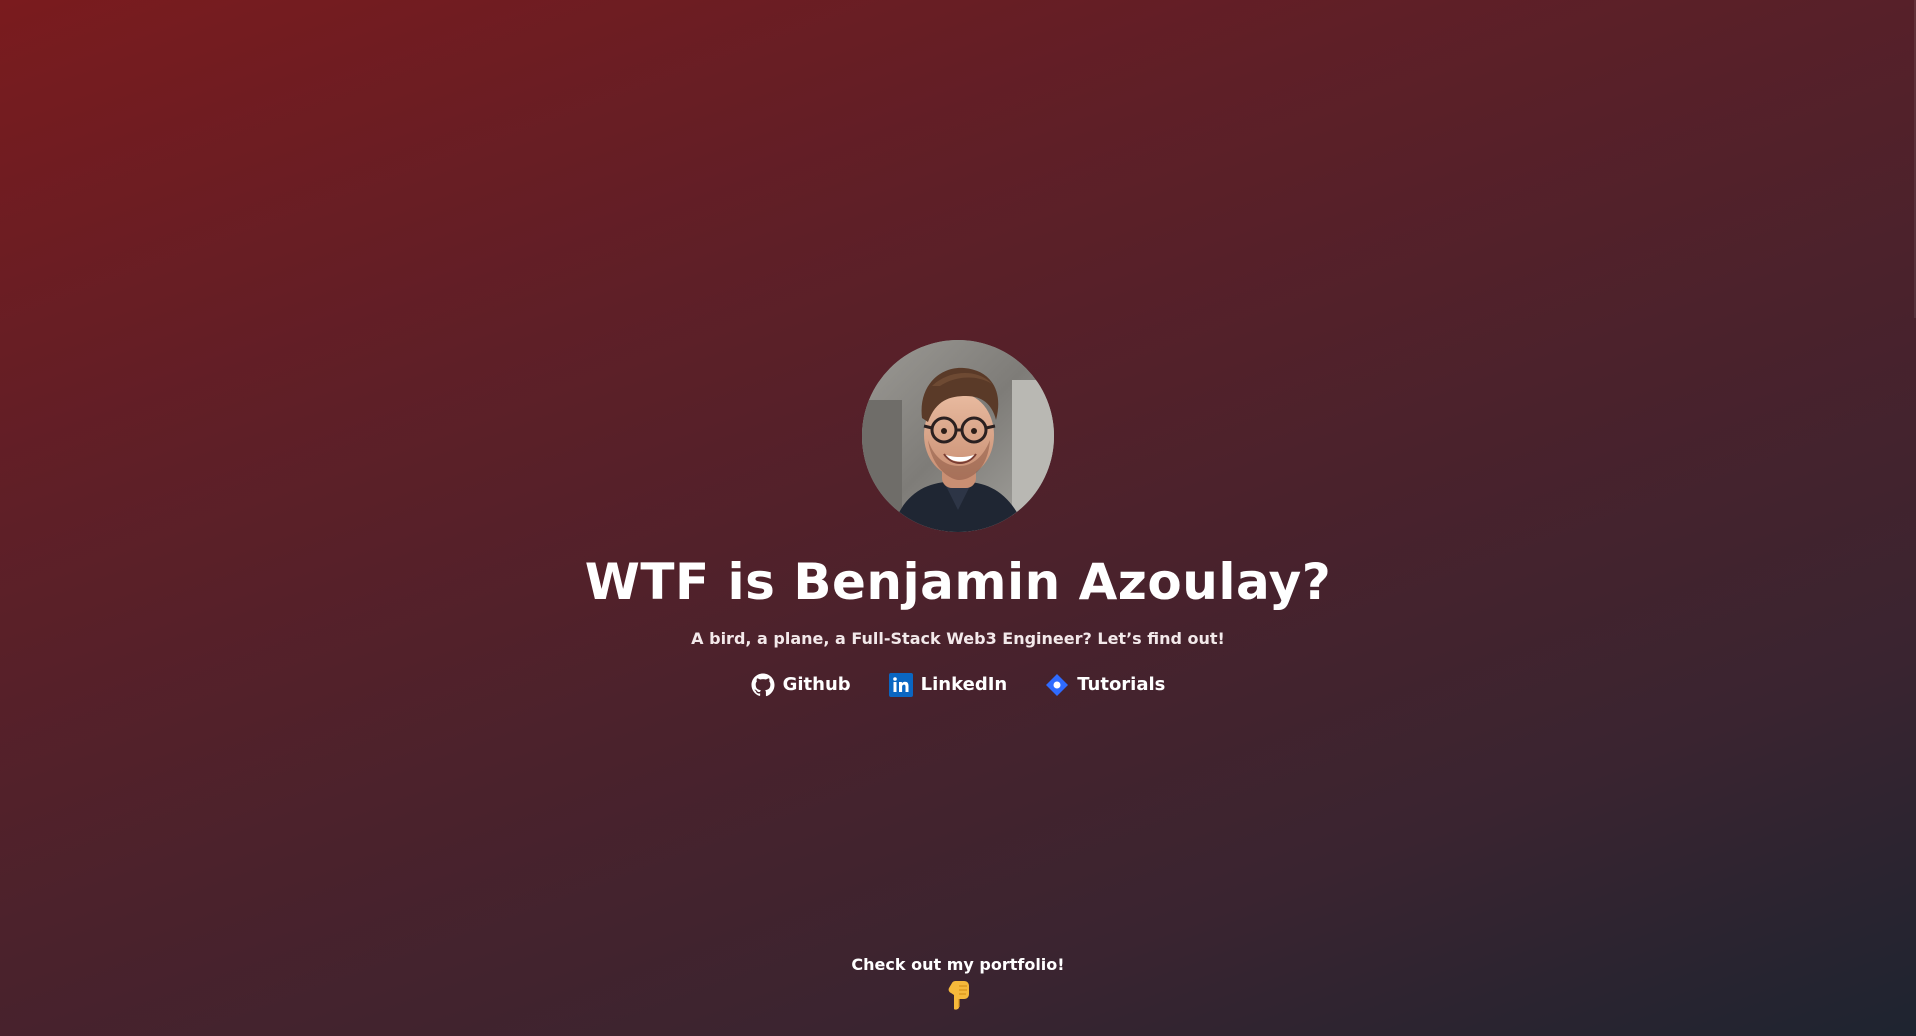  Describe the element at coordinates (900, 685) in the screenshot. I see `linkedin-icon` at that location.